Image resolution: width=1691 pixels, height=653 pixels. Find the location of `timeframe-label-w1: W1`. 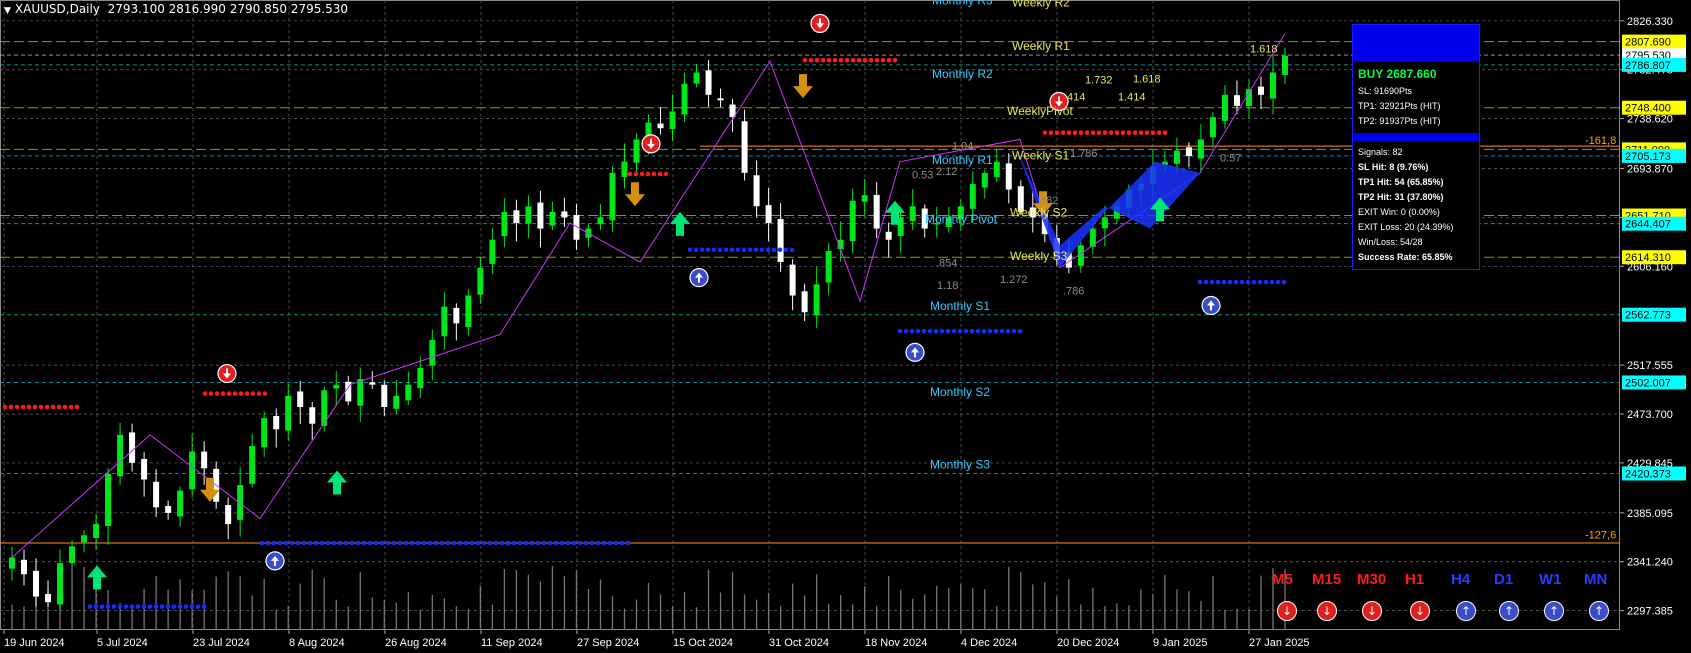

timeframe-label-w1: W1 is located at coordinates (1550, 579).